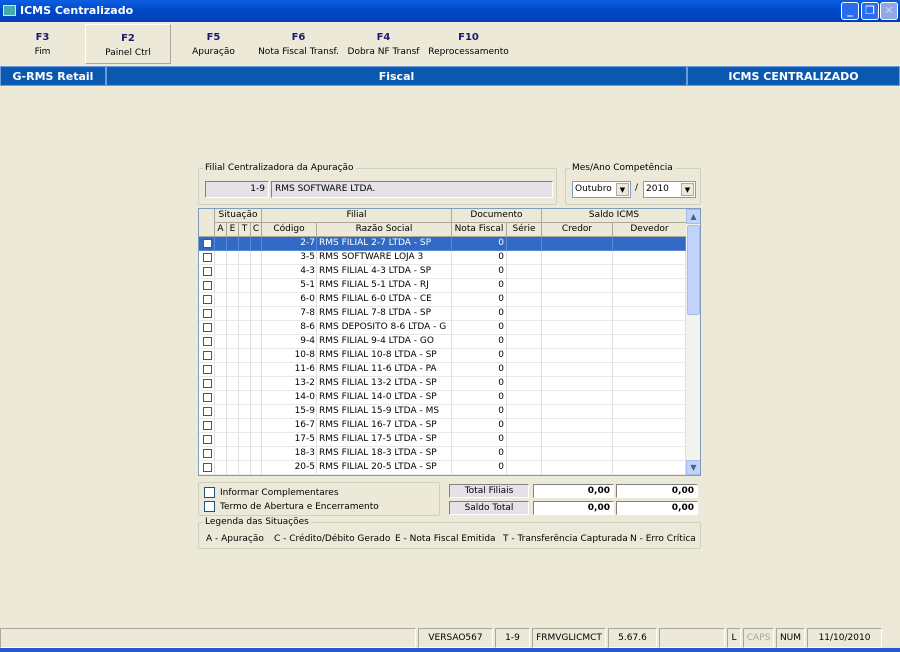 This screenshot has height=652, width=900. What do you see at coordinates (442, 286) in the screenshot?
I see `table-row: 5-1 RMS FILIAL 5-1 LTDA - RJ 0` at bounding box center [442, 286].